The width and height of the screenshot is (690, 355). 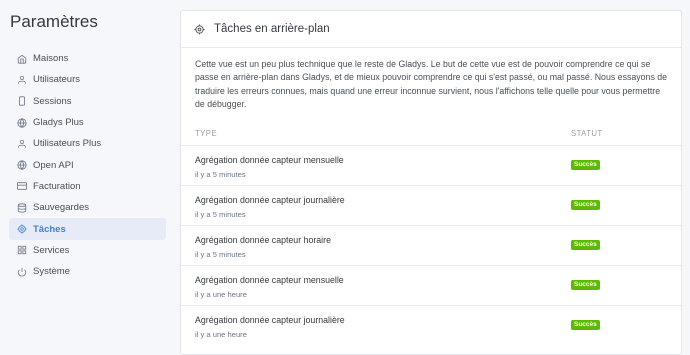 I want to click on sidebar-item-sessions: Sessions, so click(x=87, y=101).